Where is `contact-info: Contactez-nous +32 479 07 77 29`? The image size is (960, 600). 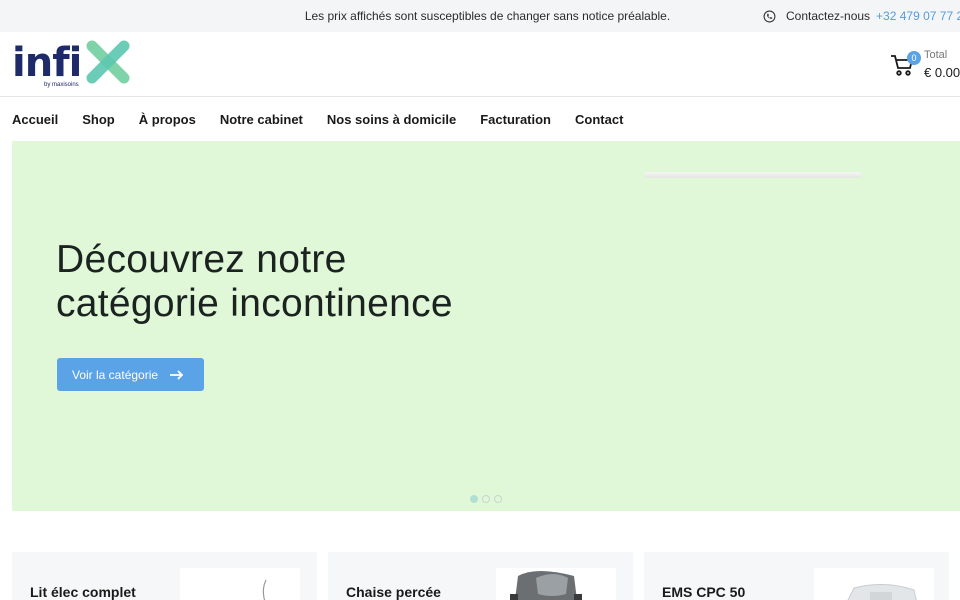
contact-info: Contactez-nous +32 479 07 77 29 is located at coordinates (861, 16).